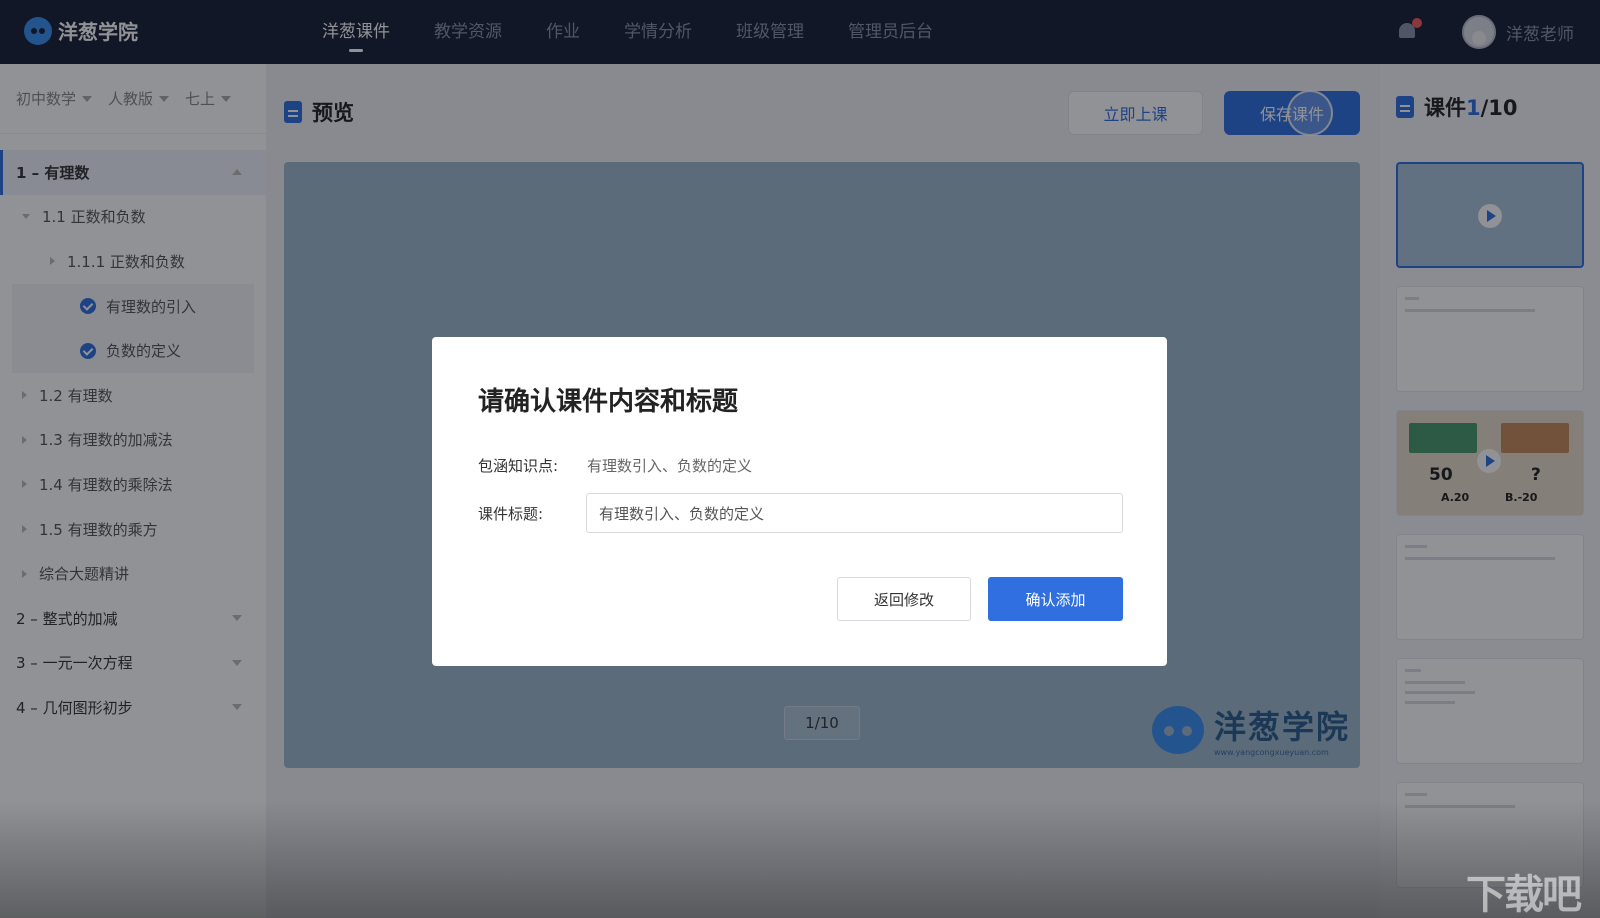 This screenshot has width=1600, height=918. What do you see at coordinates (1055, 599) in the screenshot?
I see `confirm-add-button: 确认添加` at bounding box center [1055, 599].